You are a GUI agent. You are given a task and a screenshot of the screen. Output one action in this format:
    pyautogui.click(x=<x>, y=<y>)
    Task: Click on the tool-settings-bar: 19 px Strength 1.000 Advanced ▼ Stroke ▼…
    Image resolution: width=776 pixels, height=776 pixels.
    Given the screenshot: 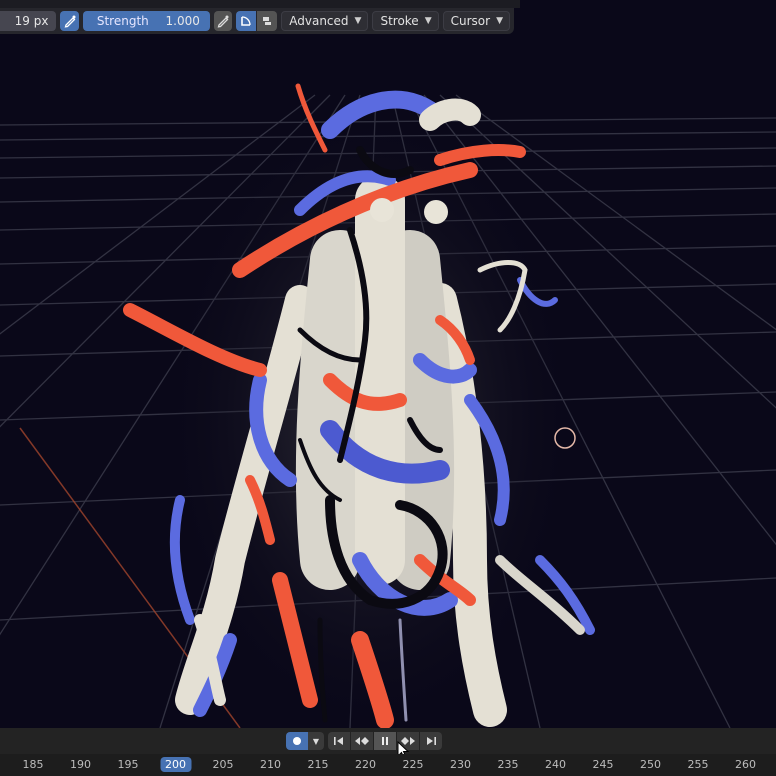 What is the action you would take?
    pyautogui.click(x=257, y=21)
    